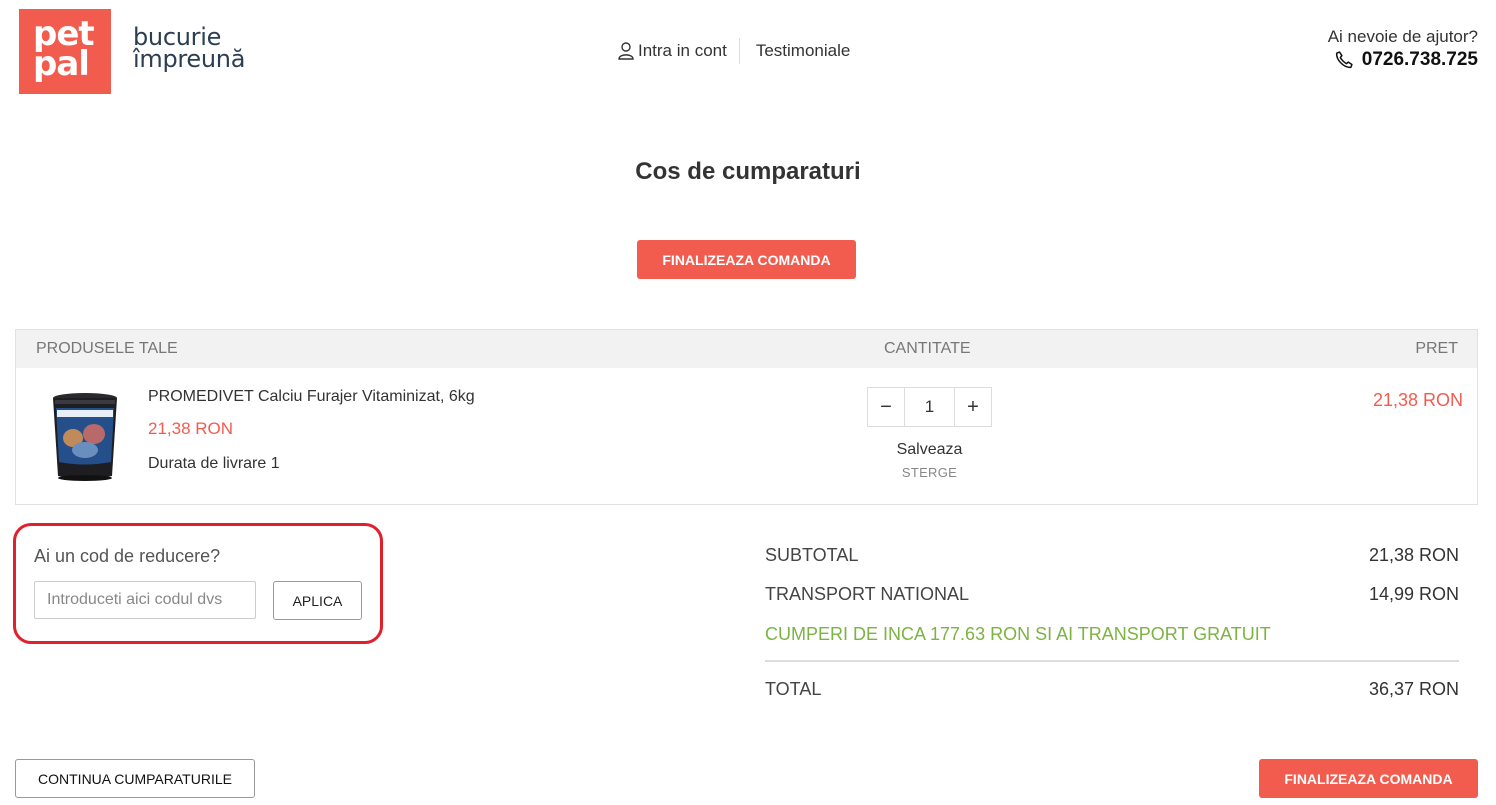 This screenshot has height=805, width=1496. I want to click on quantity-value: 1, so click(929, 407).